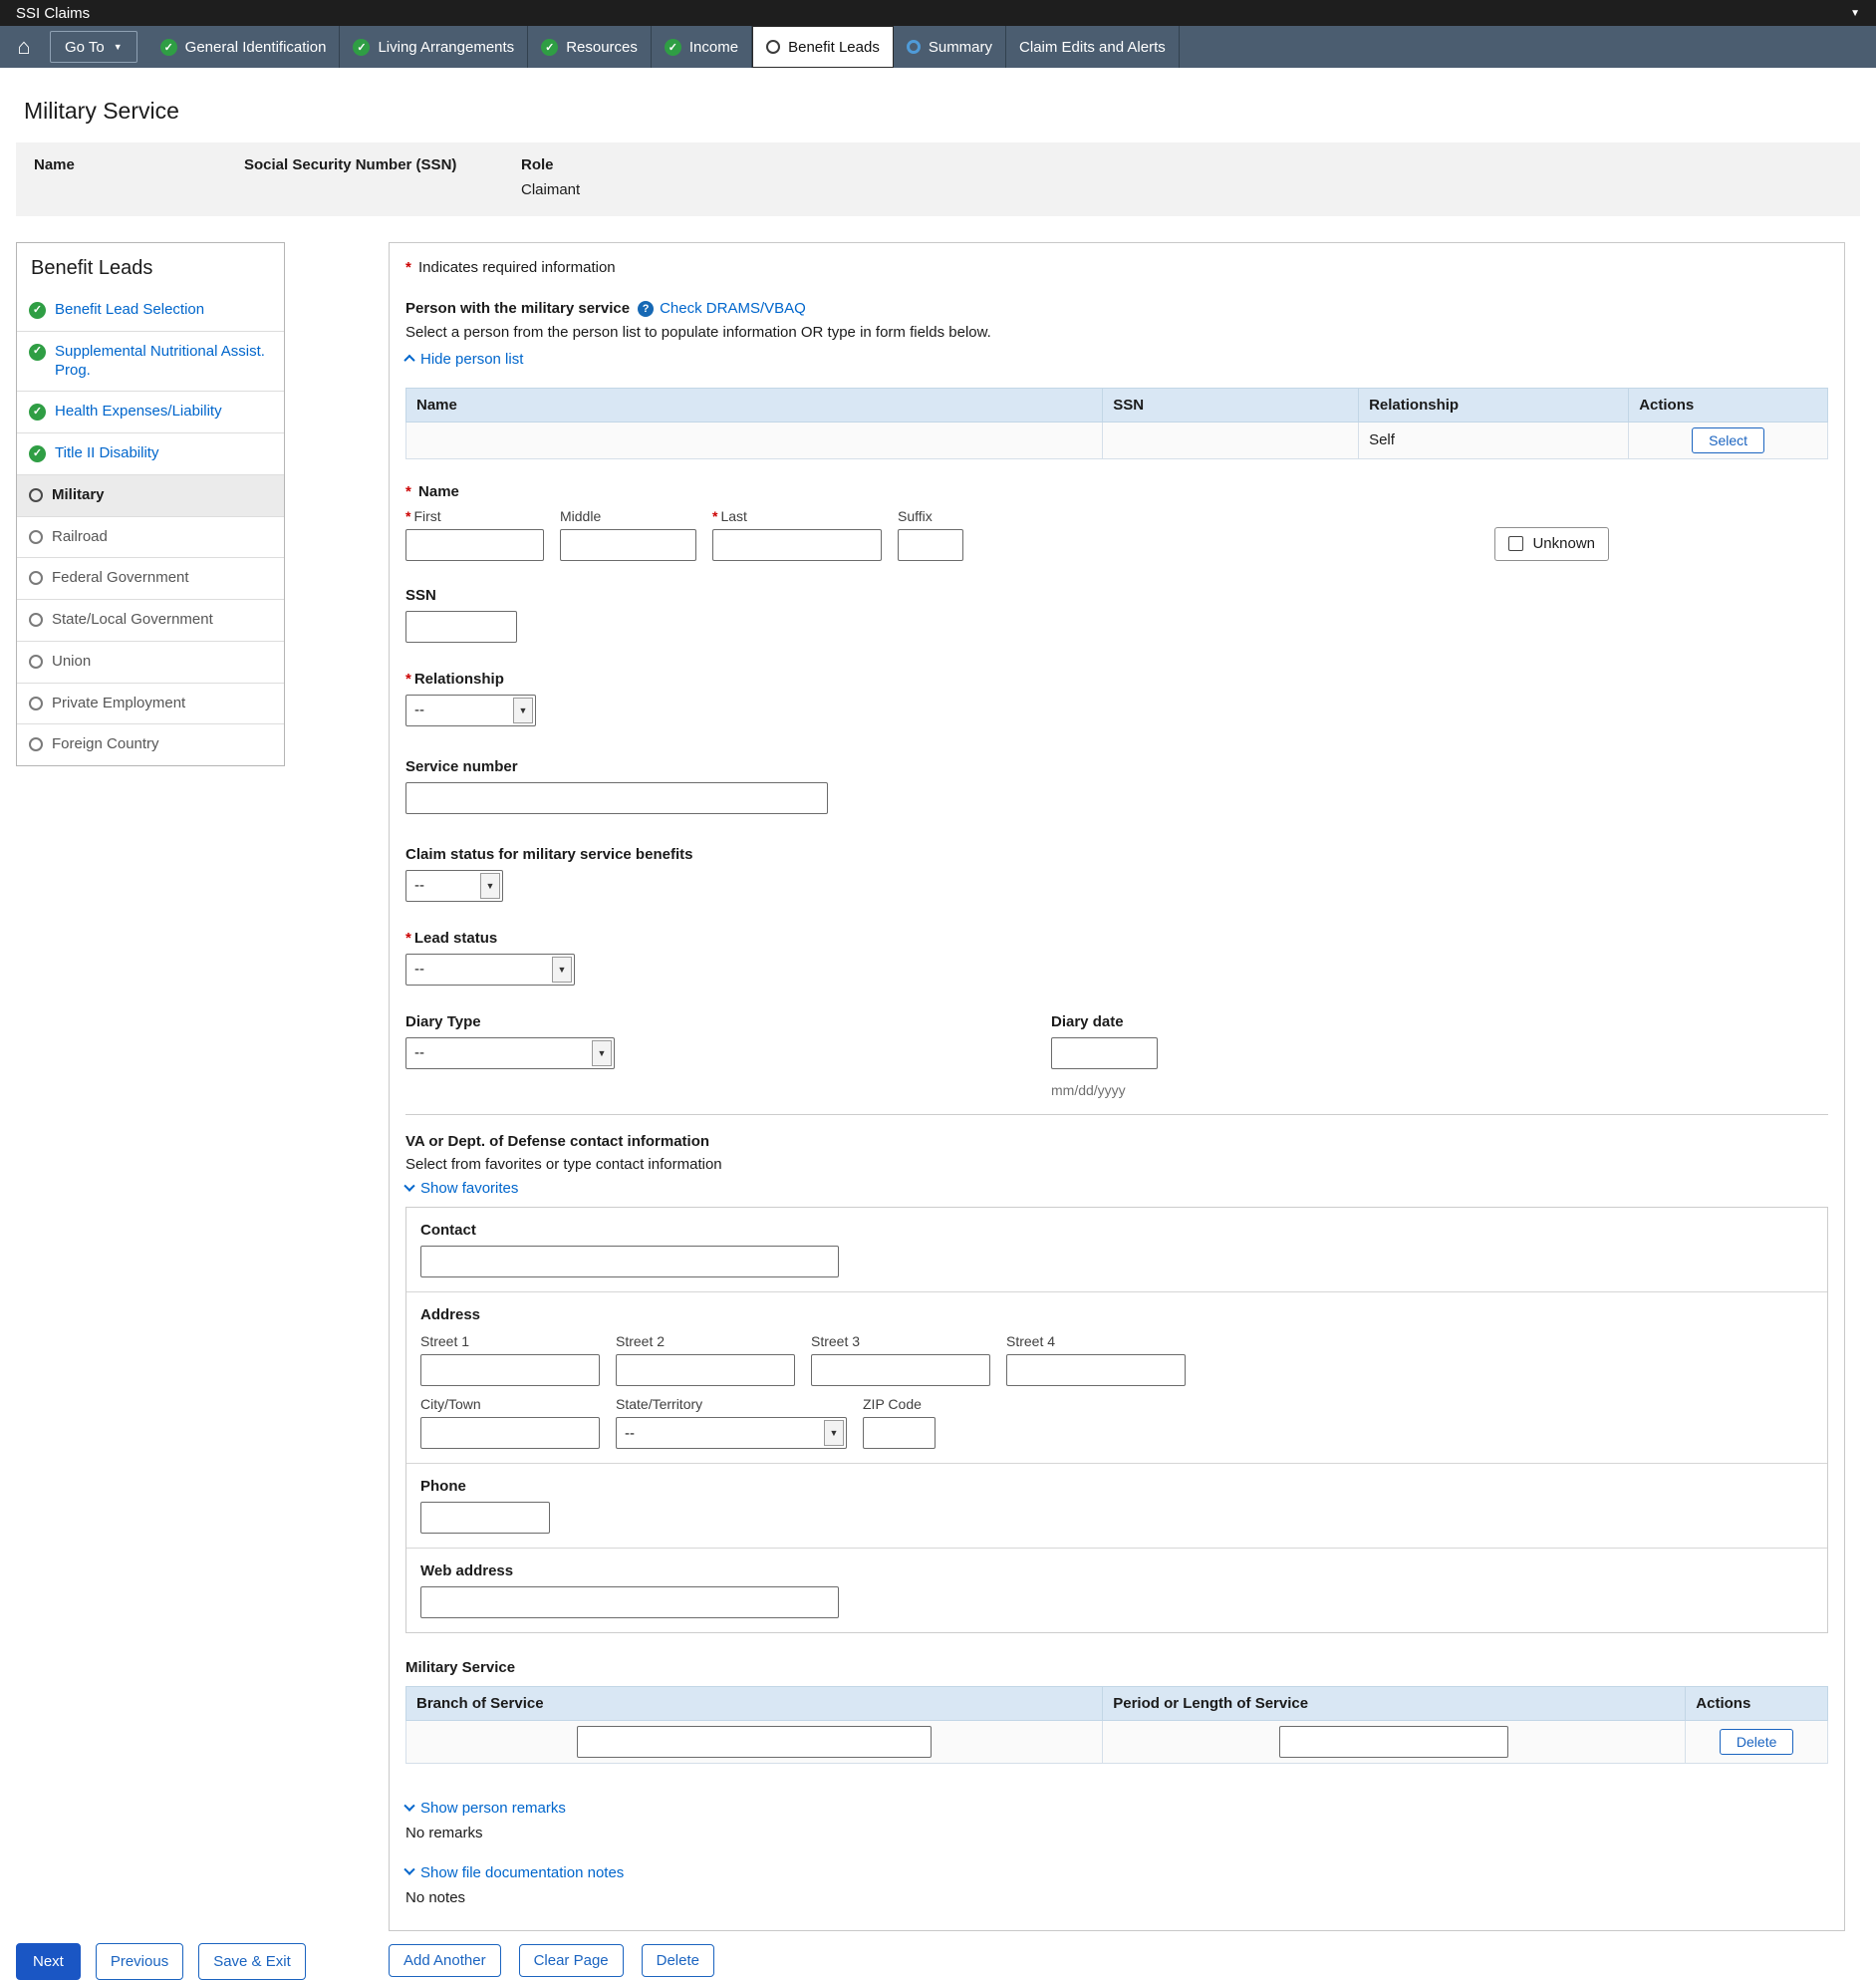  Describe the element at coordinates (445, 1960) in the screenshot. I see `add-another-button: Add Another` at that location.